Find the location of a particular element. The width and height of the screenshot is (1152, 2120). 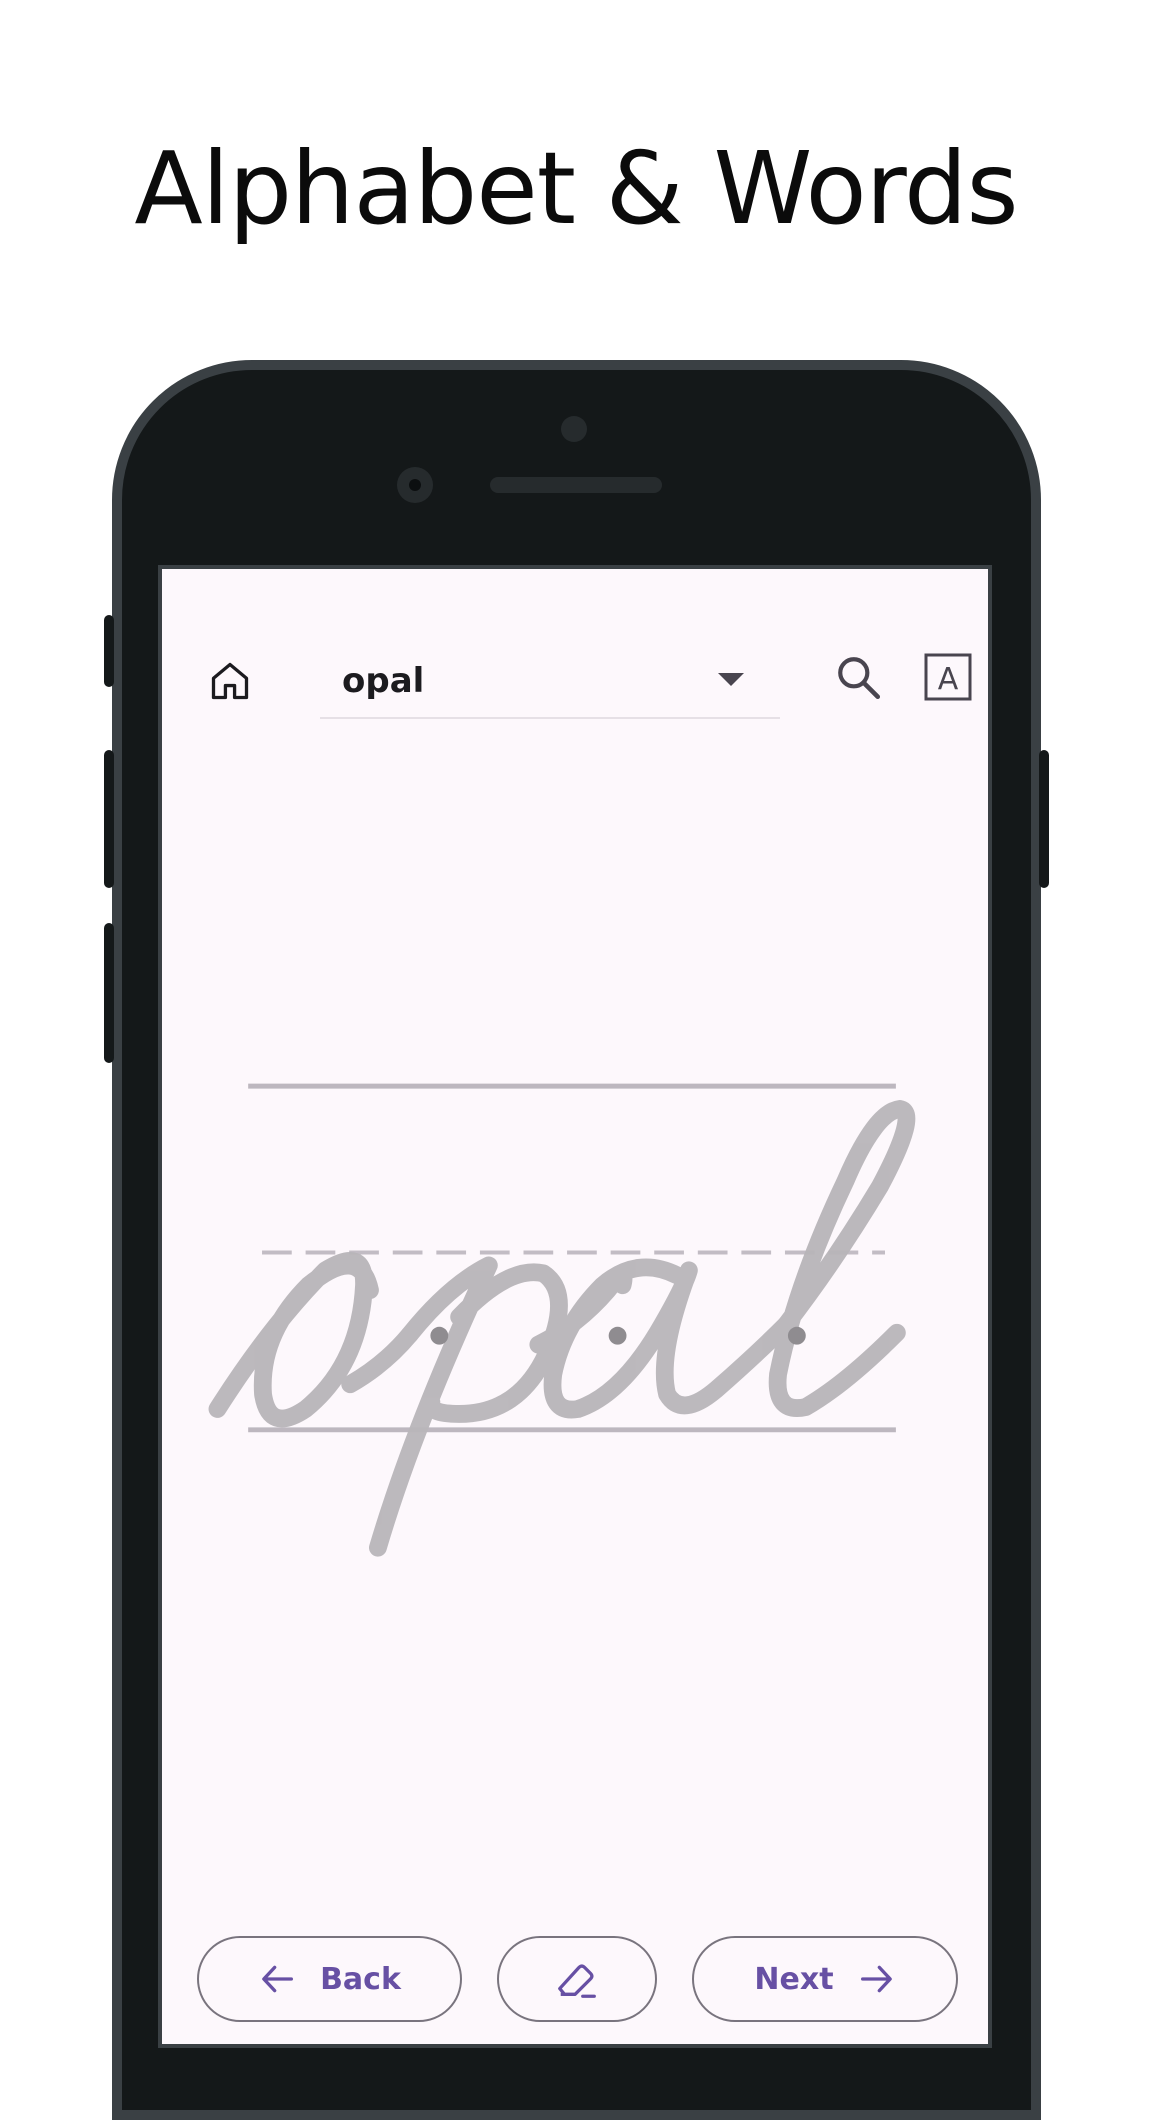

back-button: Back is located at coordinates (329, 1979).